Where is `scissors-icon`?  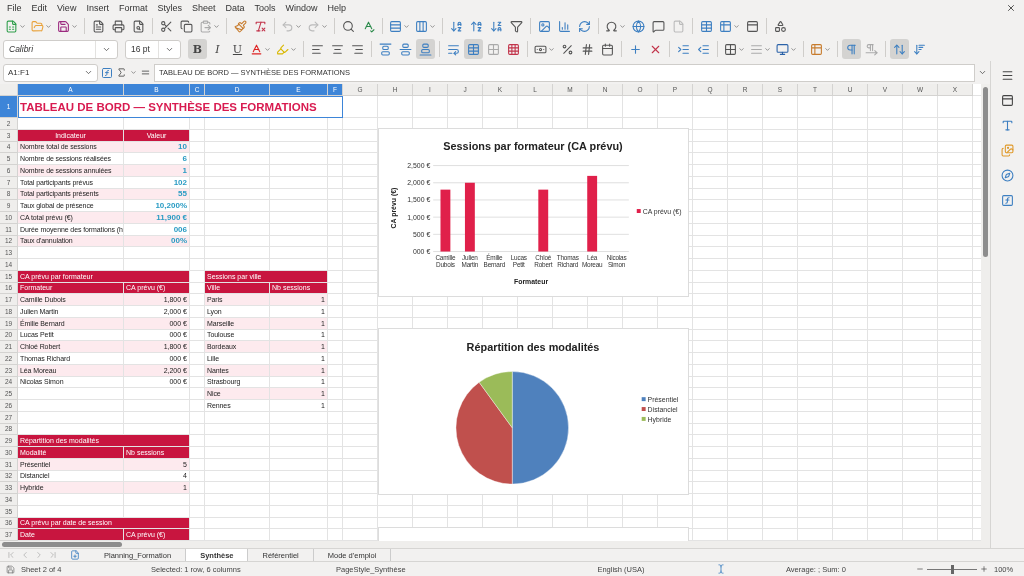 scissors-icon is located at coordinates (166, 26).